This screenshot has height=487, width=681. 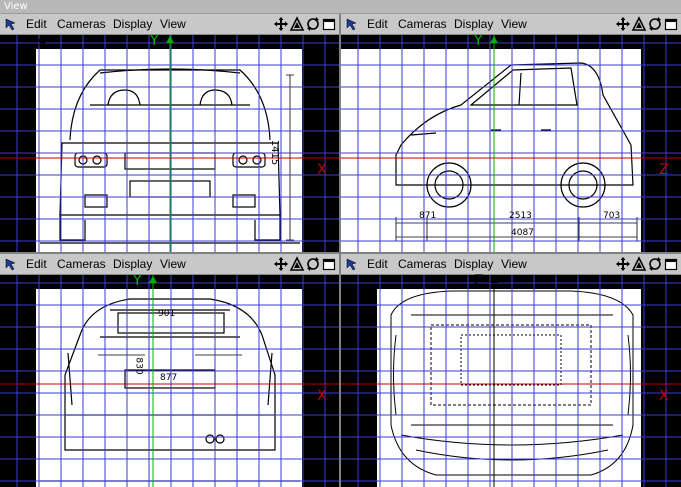 What do you see at coordinates (42, 42) in the screenshot?
I see `viewport-number: 9` at bounding box center [42, 42].